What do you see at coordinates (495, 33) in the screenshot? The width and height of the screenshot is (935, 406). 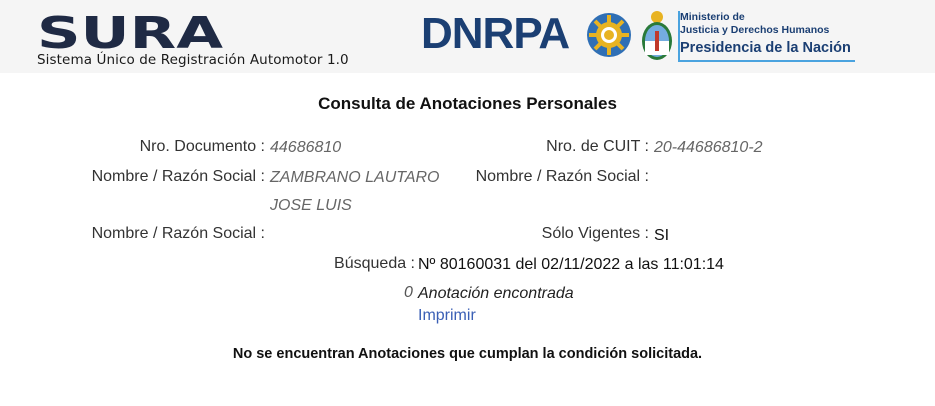 I see `dnrpa-logo: DNRPA` at bounding box center [495, 33].